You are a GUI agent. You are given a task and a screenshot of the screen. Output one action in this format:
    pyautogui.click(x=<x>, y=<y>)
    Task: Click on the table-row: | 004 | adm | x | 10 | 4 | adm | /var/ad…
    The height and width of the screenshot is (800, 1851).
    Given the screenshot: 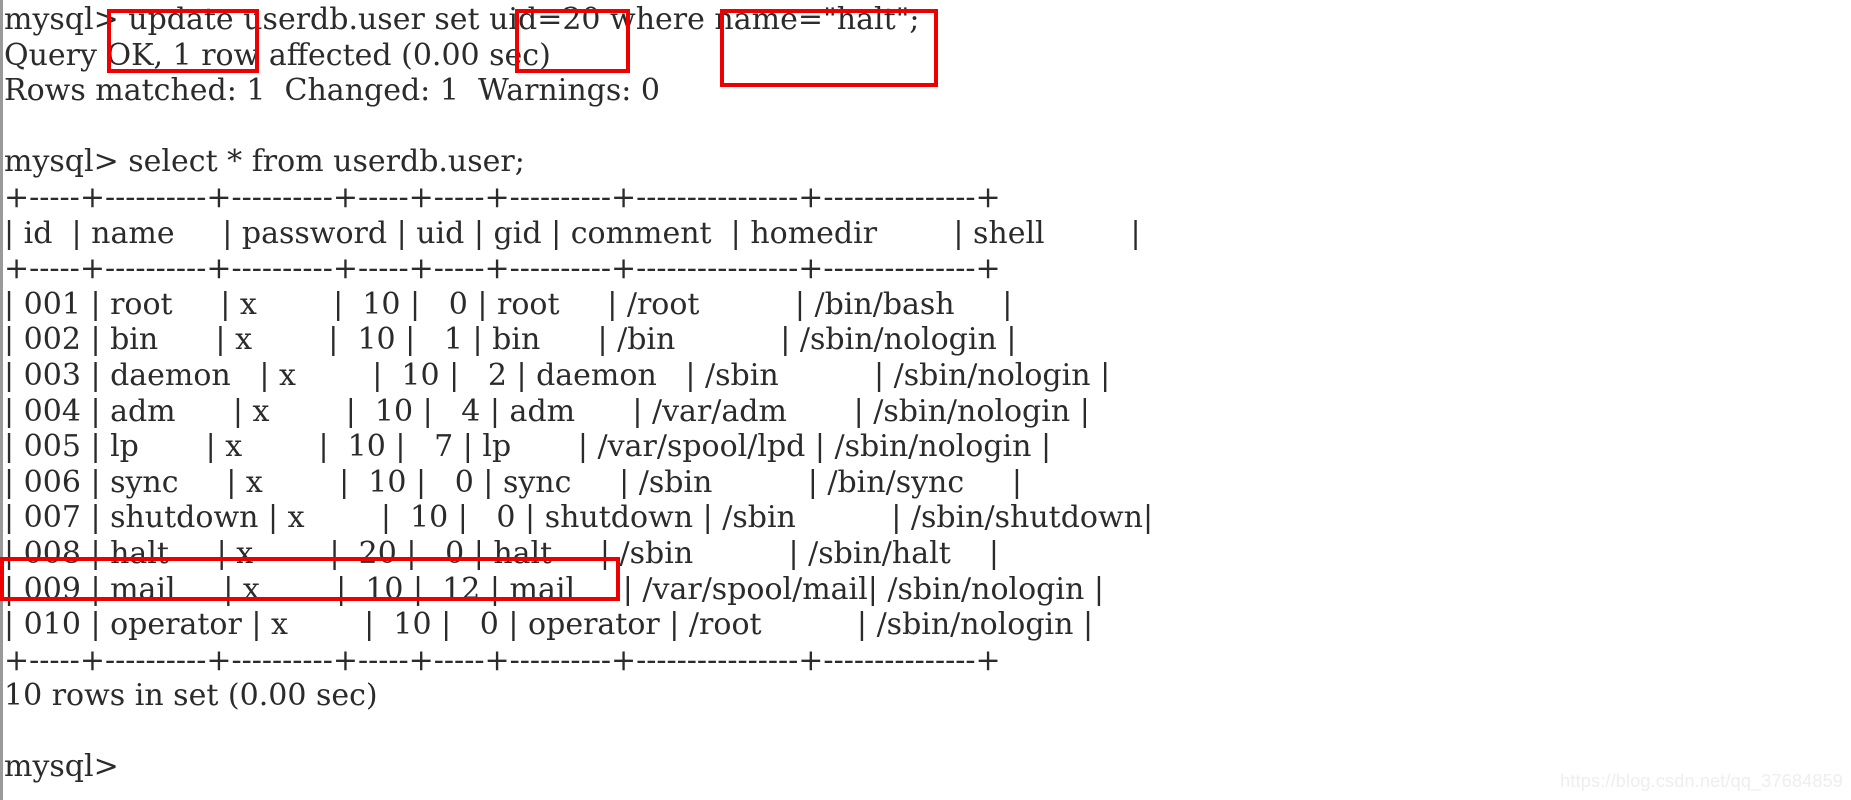 What is the action you would take?
    pyautogui.click(x=547, y=411)
    